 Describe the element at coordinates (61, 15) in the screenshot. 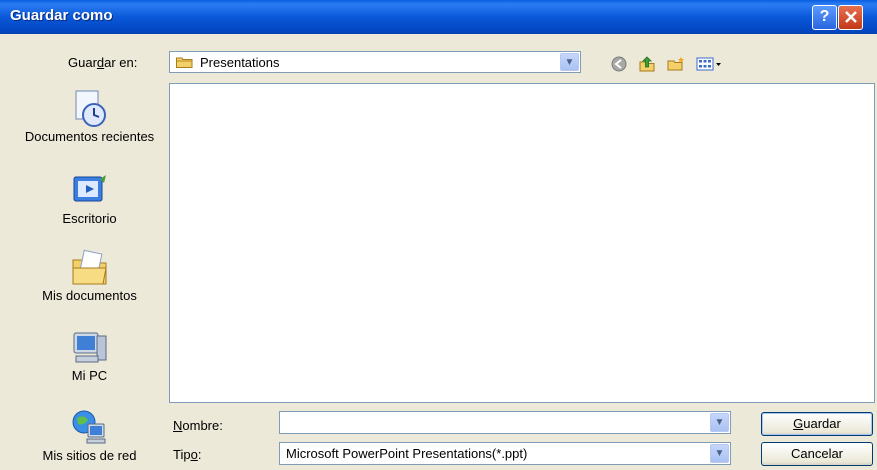

I see `dialog-title: Guardar como` at that location.